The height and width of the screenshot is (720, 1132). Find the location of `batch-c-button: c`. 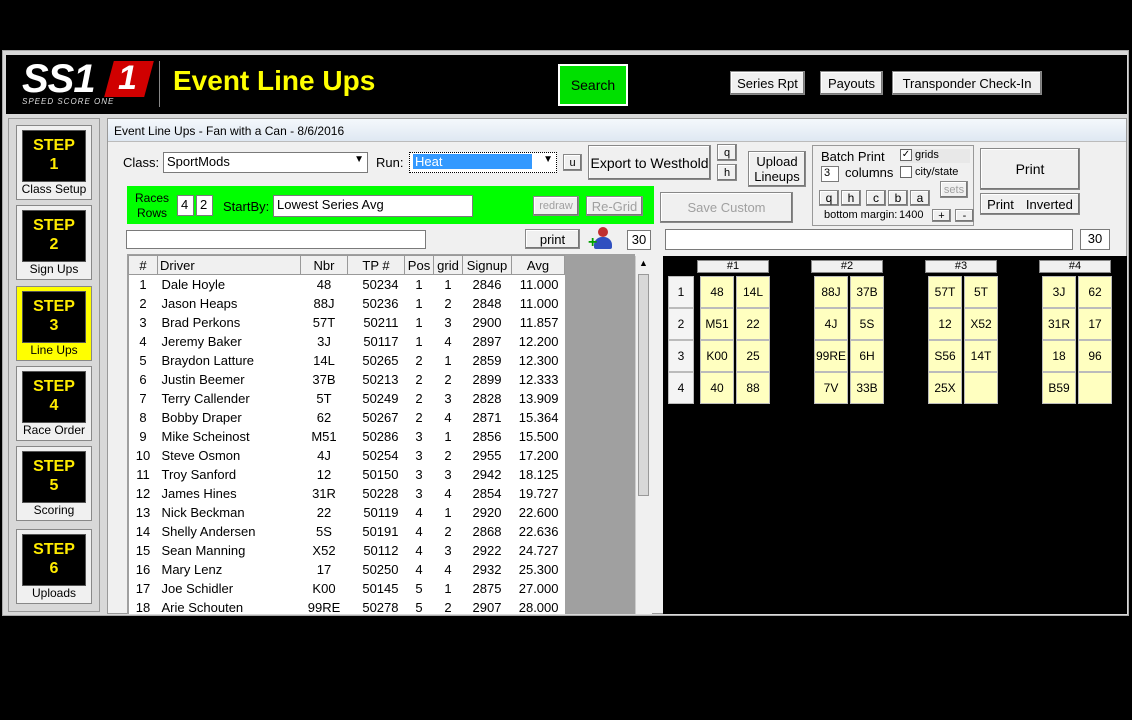

batch-c-button: c is located at coordinates (876, 198).